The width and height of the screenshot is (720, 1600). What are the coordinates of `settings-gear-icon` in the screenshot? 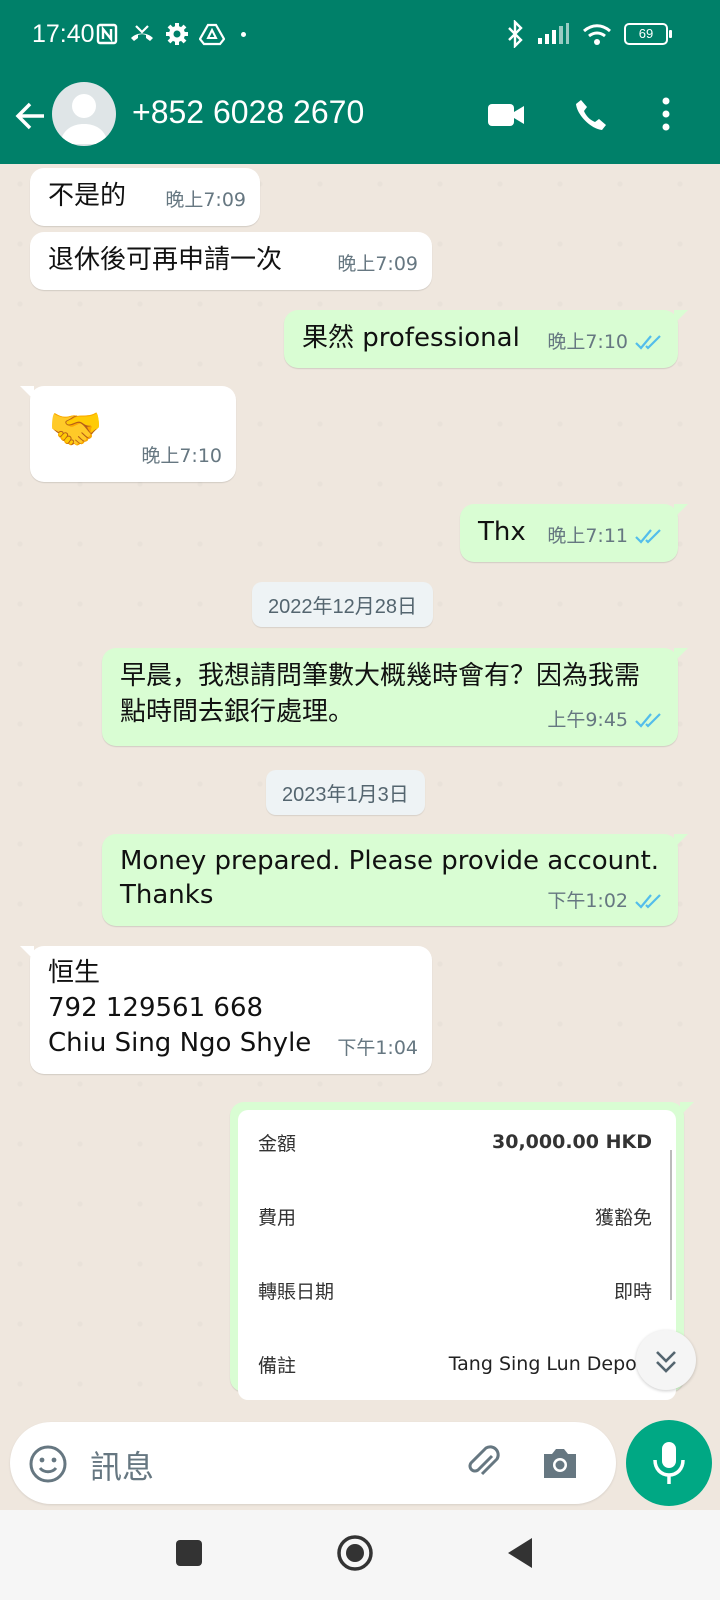 It's located at (177, 34).